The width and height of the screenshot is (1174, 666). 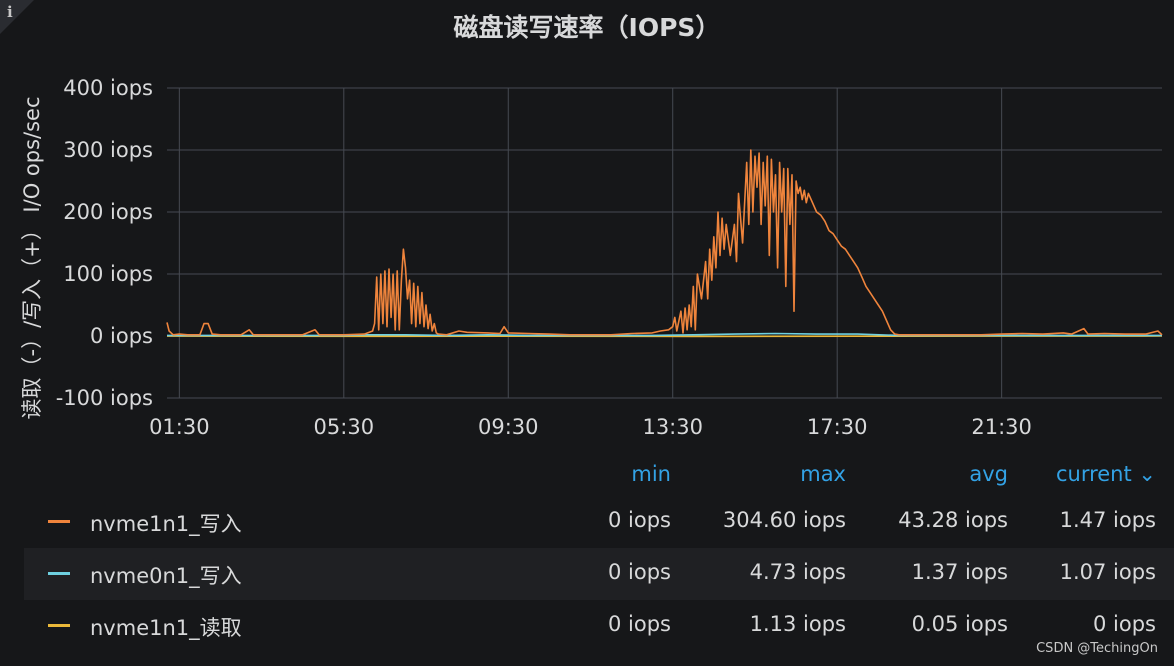 I want to click on y-tick-label: 300 iops, so click(x=108, y=150).